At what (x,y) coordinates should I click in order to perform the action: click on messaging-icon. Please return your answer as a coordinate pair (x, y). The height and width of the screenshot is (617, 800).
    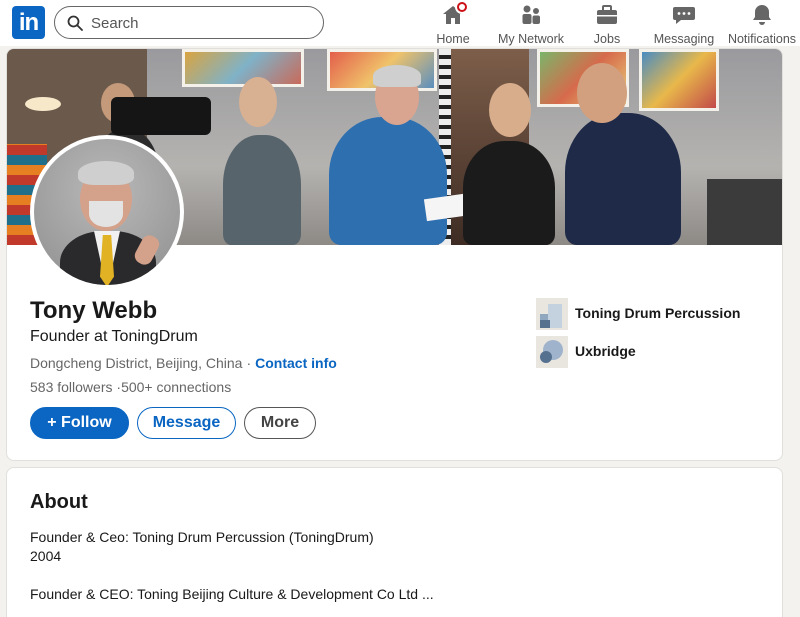
    Looking at the image, I should click on (684, 15).